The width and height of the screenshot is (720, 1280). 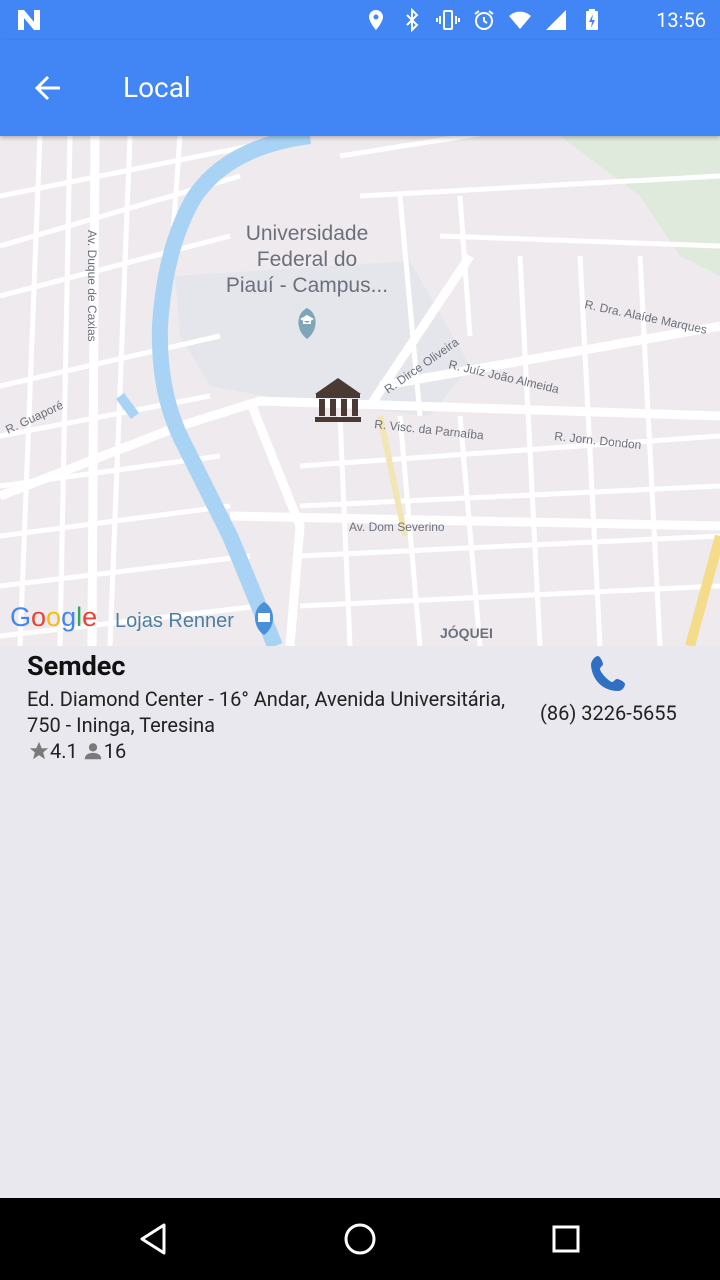 What do you see at coordinates (48, 88) in the screenshot?
I see `back-arrow-icon` at bounding box center [48, 88].